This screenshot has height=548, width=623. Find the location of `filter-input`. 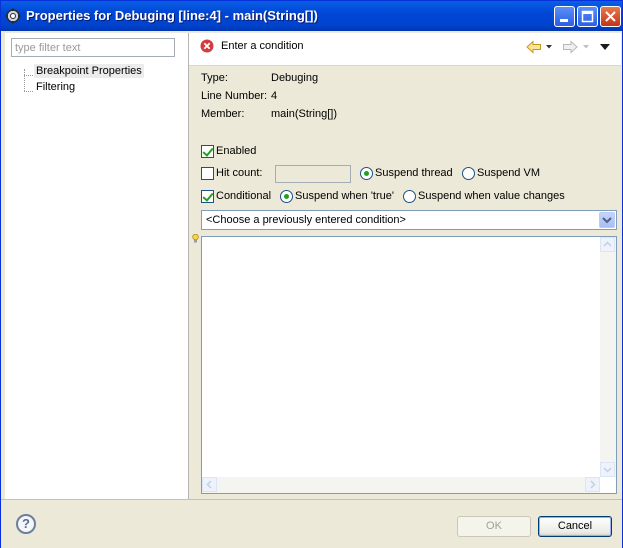

filter-input is located at coordinates (93, 47).